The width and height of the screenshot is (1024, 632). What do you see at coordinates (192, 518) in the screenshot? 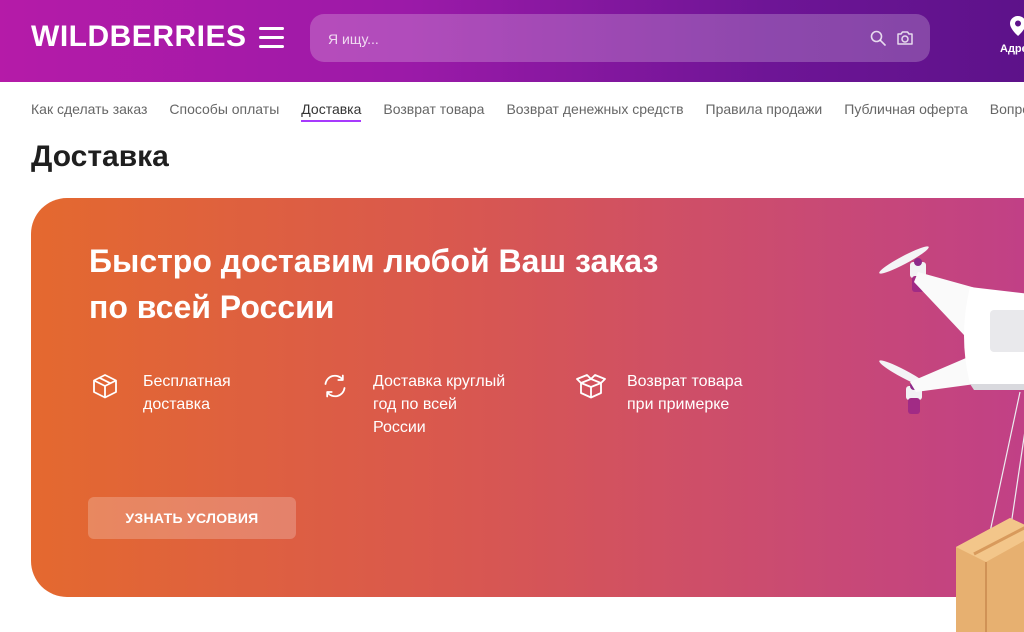
I see `learn-conditions-button: УЗНАТЬ УСЛОВИЯ` at bounding box center [192, 518].